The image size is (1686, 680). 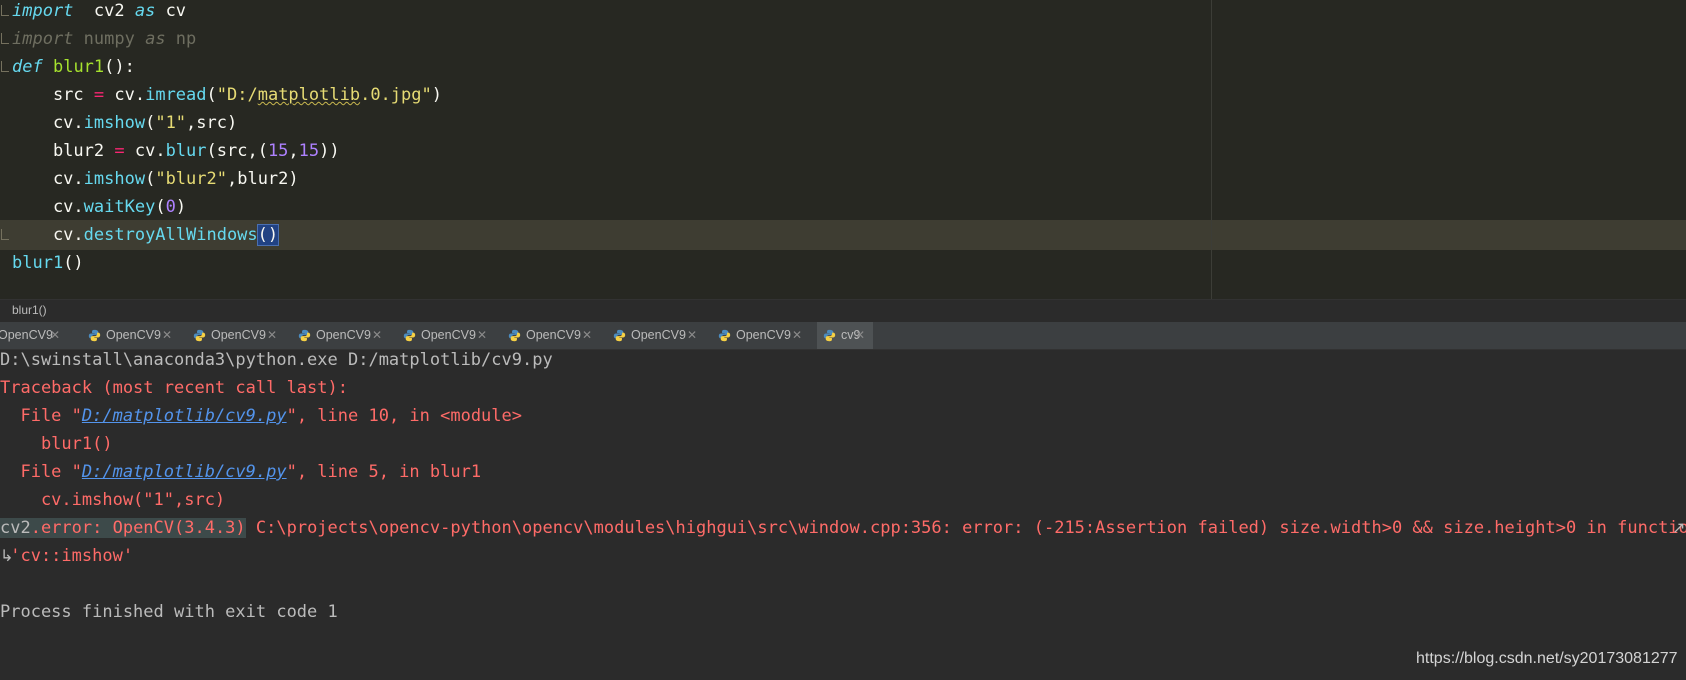 What do you see at coordinates (843, 67) in the screenshot?
I see `code-line: def blur1():` at bounding box center [843, 67].